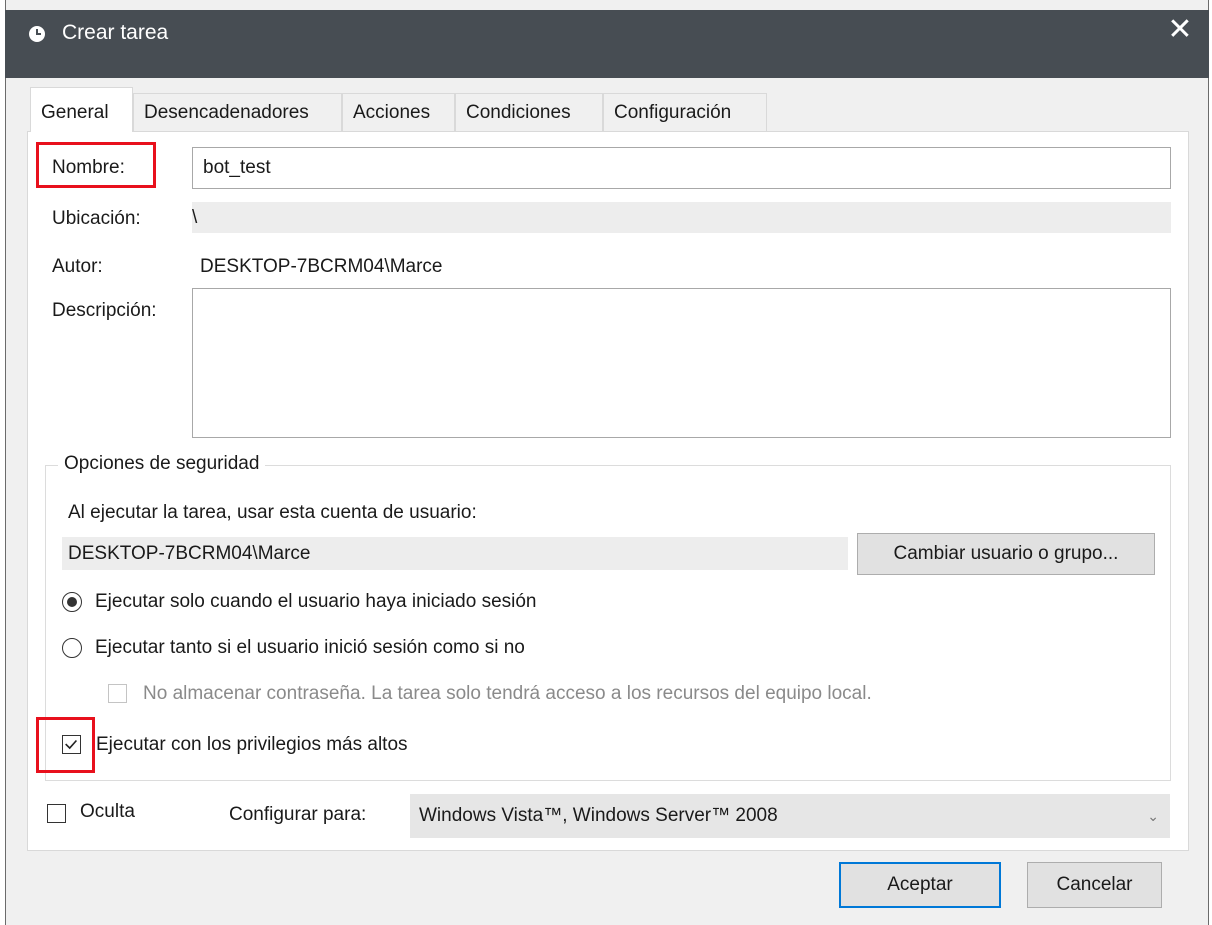  I want to click on close-icon: ✕, so click(1180, 30).